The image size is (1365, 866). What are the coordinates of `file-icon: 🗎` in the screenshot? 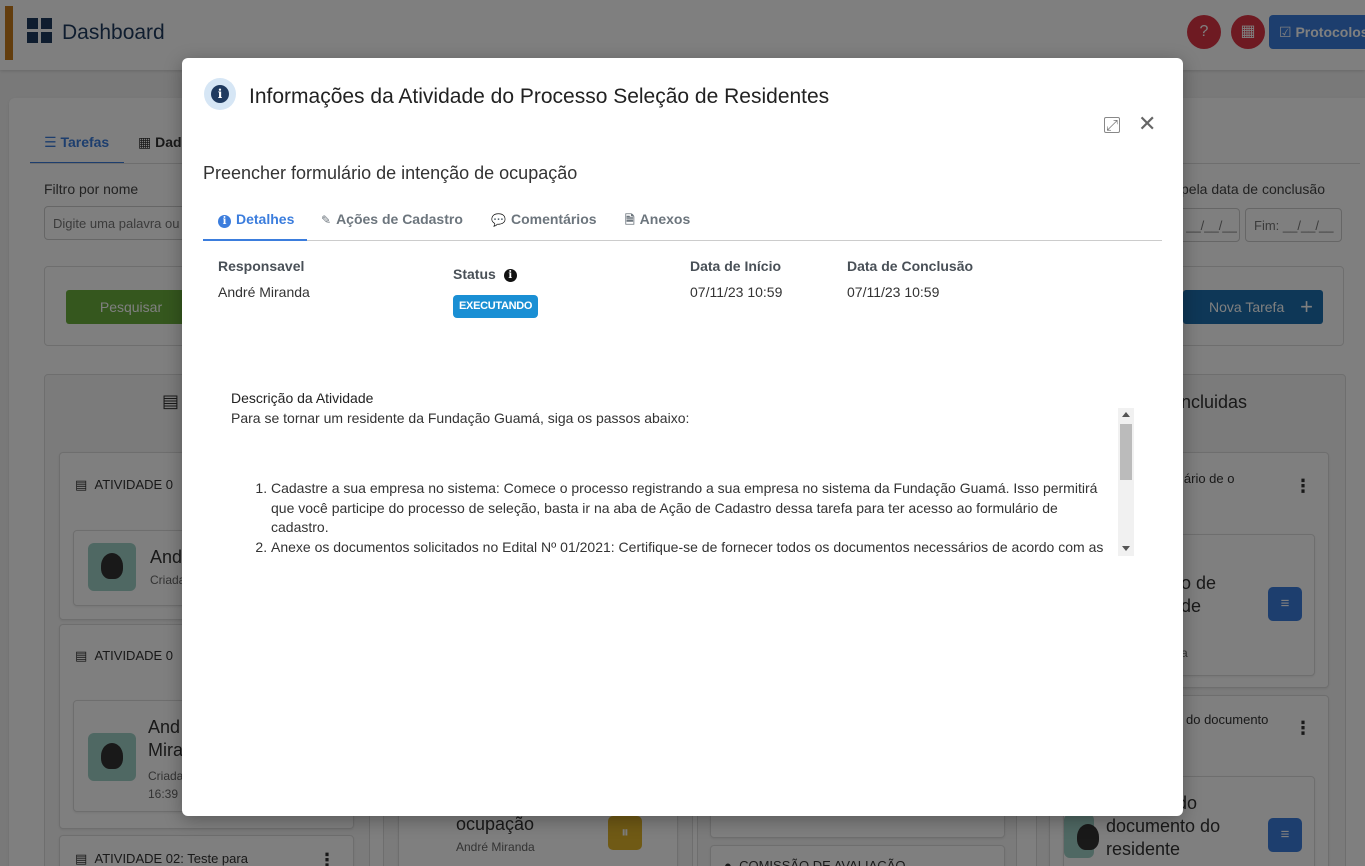 It's located at (630, 220).